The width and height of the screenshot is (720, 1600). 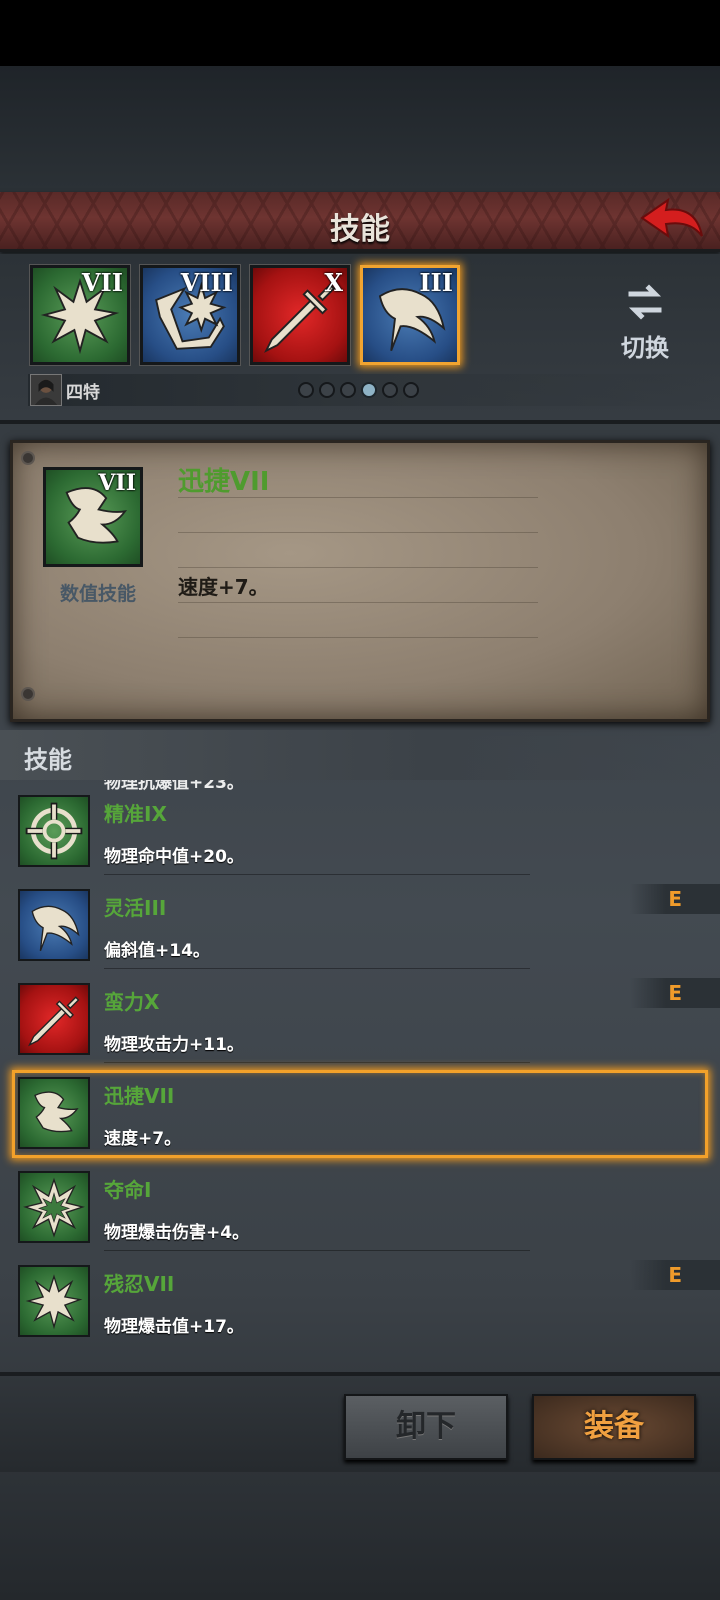 What do you see at coordinates (436, 282) in the screenshot?
I see `slot-rank: III` at bounding box center [436, 282].